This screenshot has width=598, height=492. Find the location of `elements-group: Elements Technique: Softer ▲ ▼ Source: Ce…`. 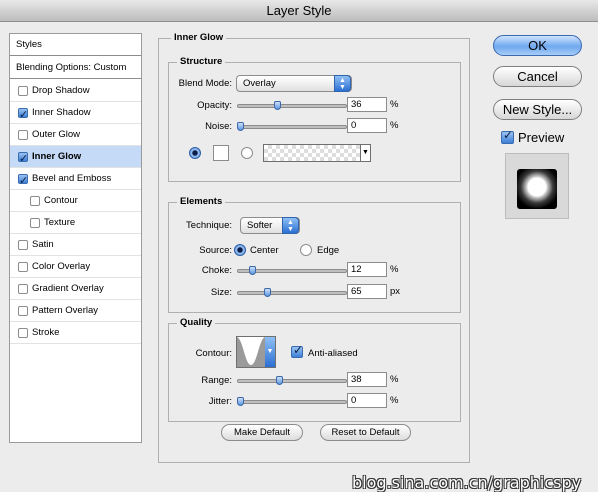

elements-group: Elements Technique: Softer ▲ ▼ Source: Ce… is located at coordinates (314, 254).